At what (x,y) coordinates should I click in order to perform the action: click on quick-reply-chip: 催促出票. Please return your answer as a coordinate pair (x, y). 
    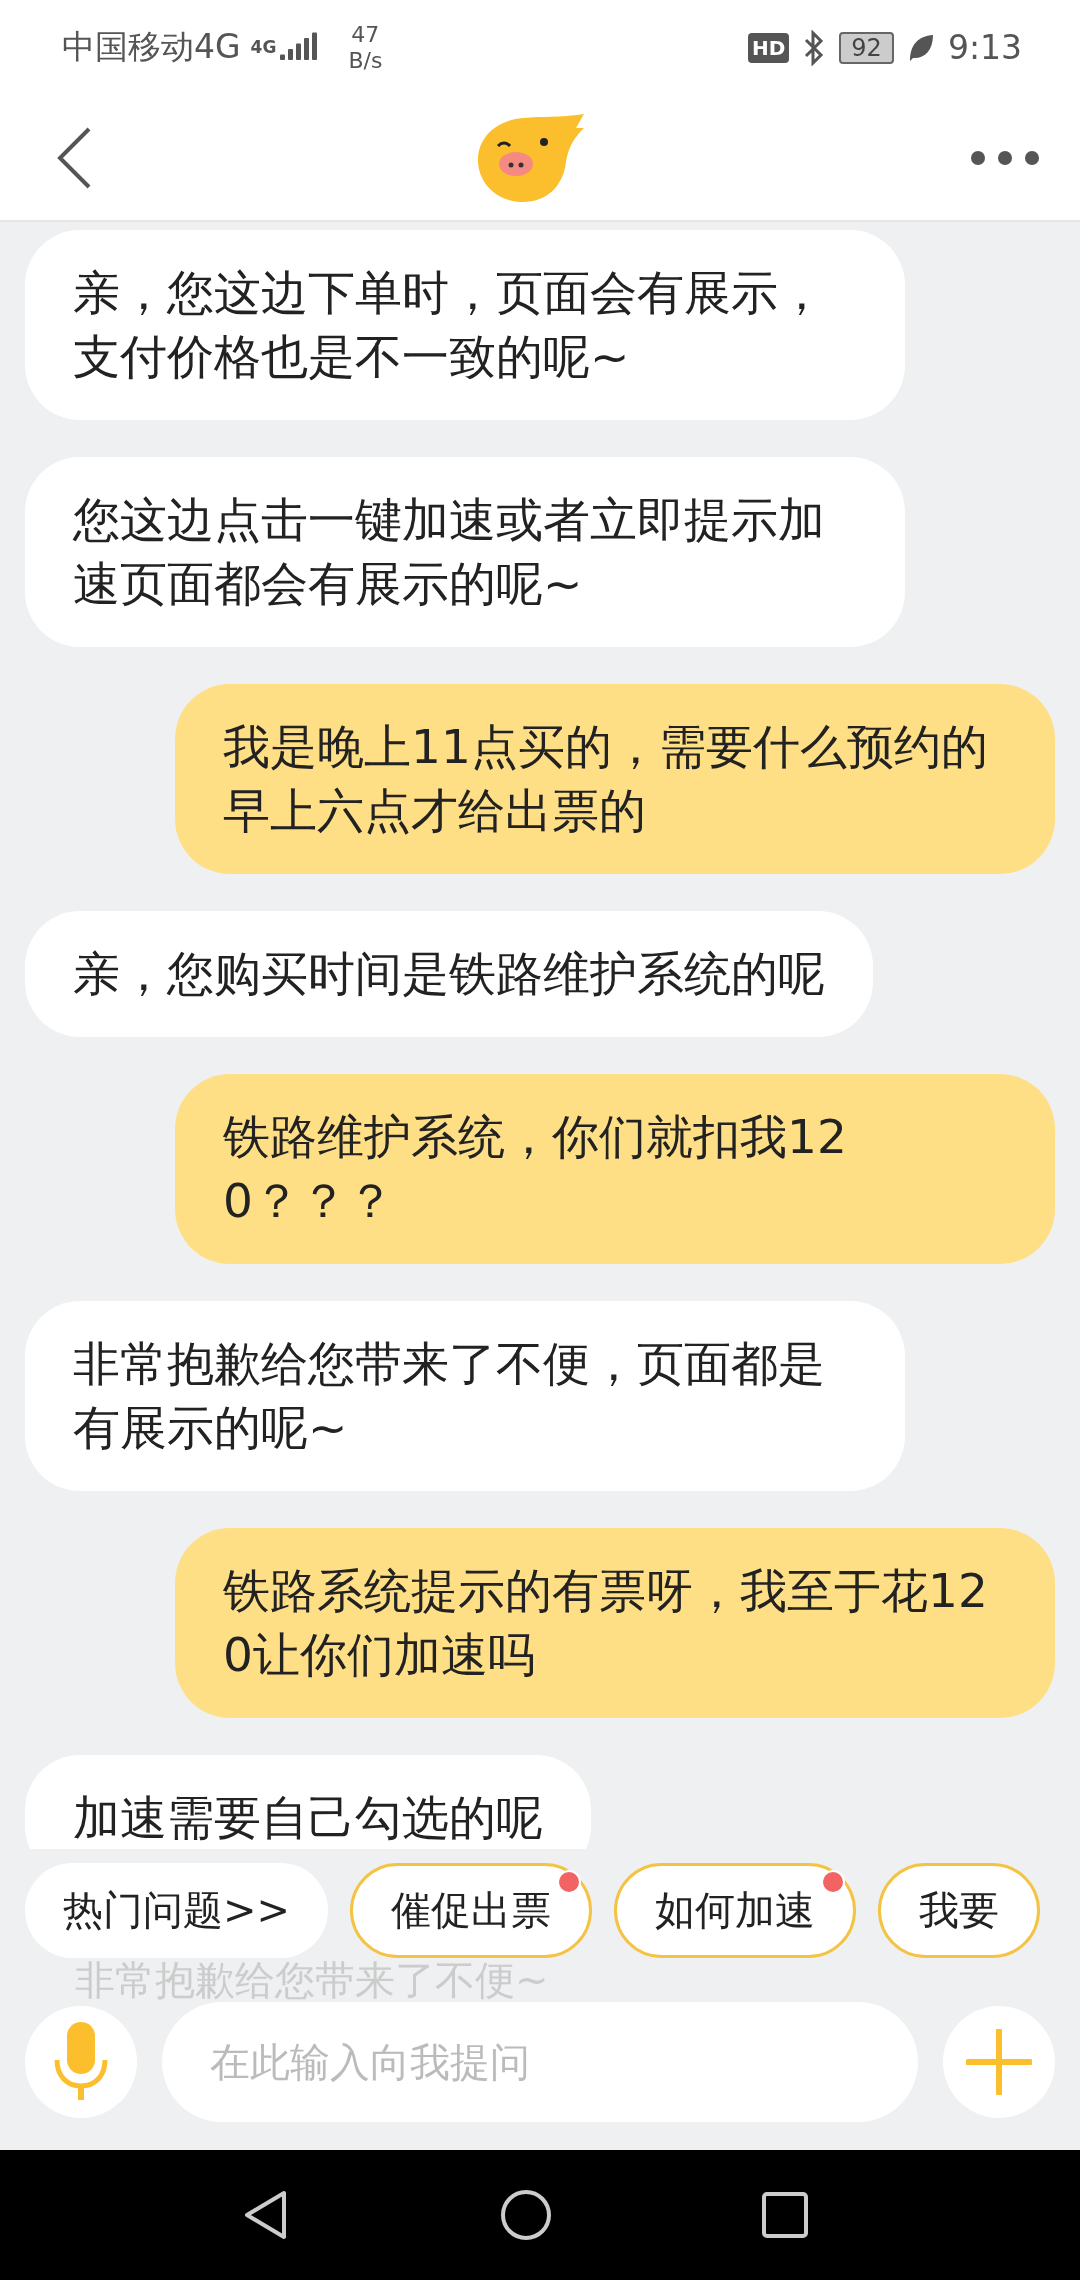
    Looking at the image, I should click on (471, 1910).